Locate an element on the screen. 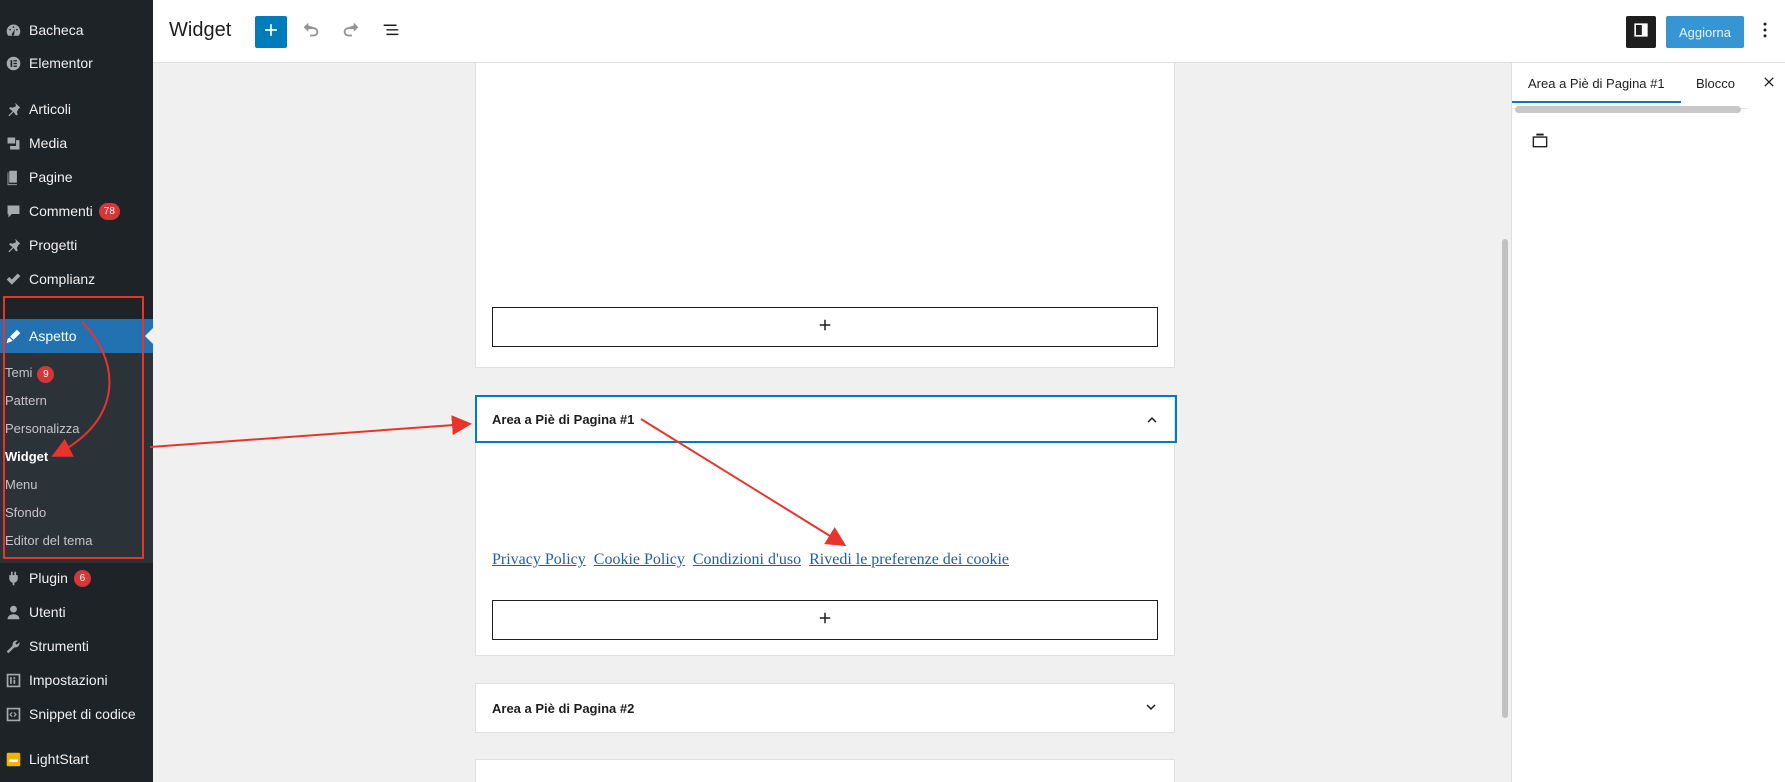 The height and width of the screenshot is (782, 1785). sidebar-item-impostazioni: Impostazioni is located at coordinates (76, 680).